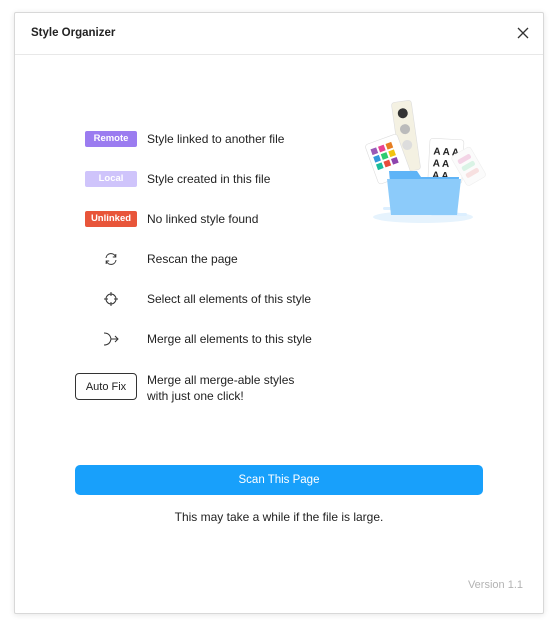 The width and height of the screenshot is (558, 630). What do you see at coordinates (229, 339) in the screenshot?
I see `legend-text: Merge all elements to this style` at bounding box center [229, 339].